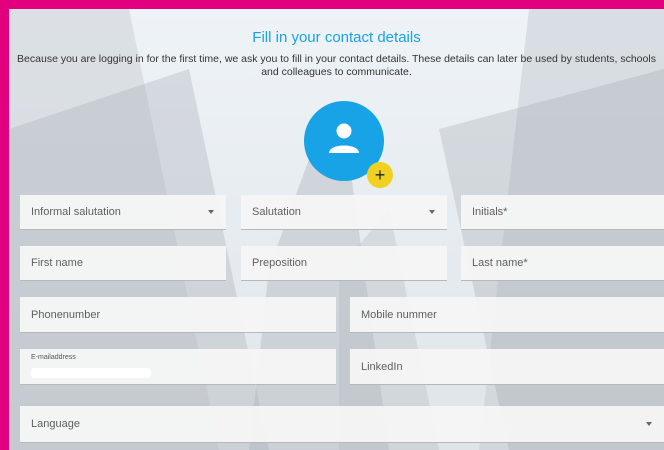 The height and width of the screenshot is (450, 664). I want to click on email-field: E-mailaddress, so click(178, 367).